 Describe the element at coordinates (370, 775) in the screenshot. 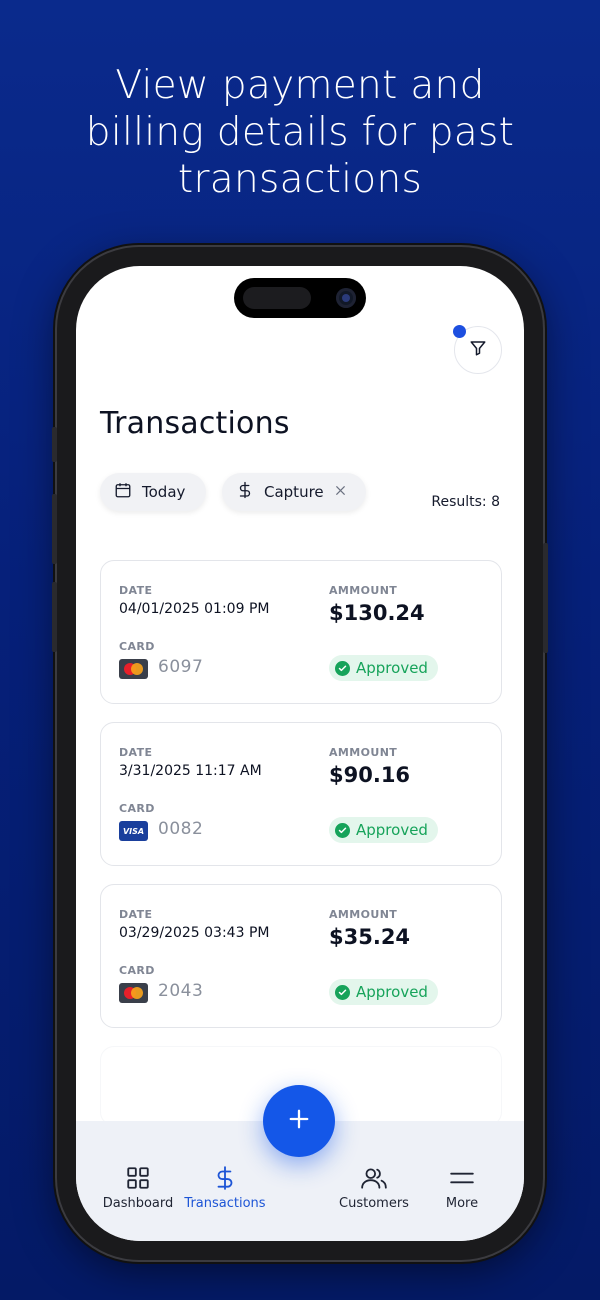

I see `transaction-amount: $90.16` at that location.